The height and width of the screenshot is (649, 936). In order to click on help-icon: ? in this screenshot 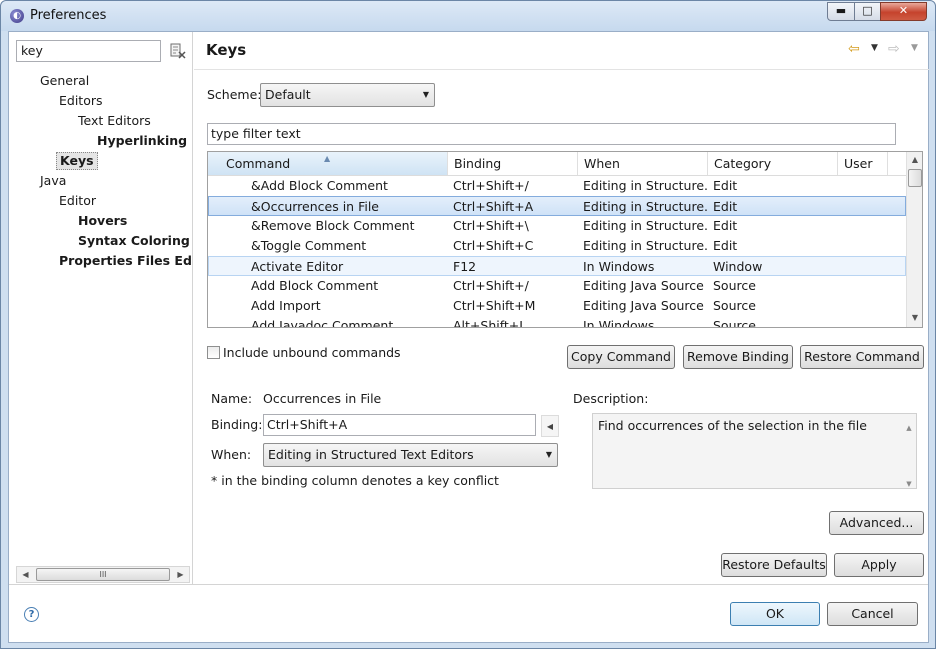, I will do `click(31, 614)`.